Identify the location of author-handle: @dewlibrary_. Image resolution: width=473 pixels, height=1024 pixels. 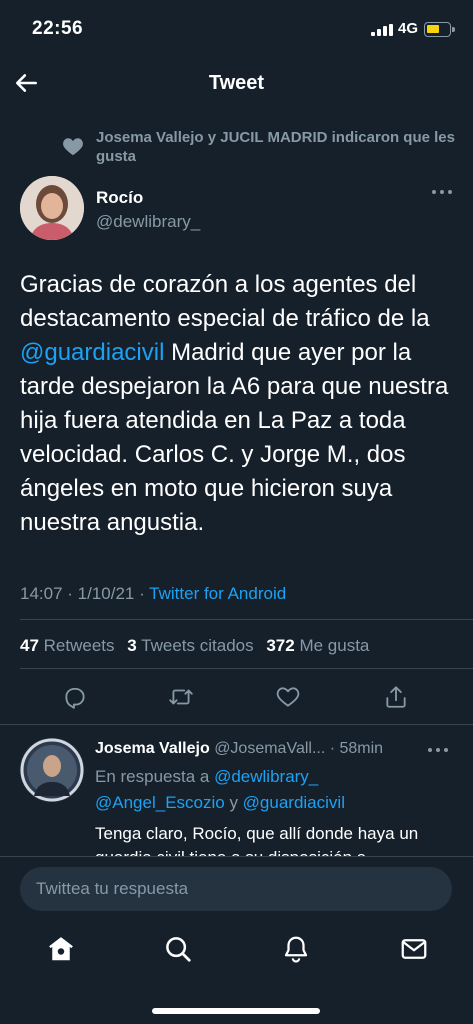
(148, 222).